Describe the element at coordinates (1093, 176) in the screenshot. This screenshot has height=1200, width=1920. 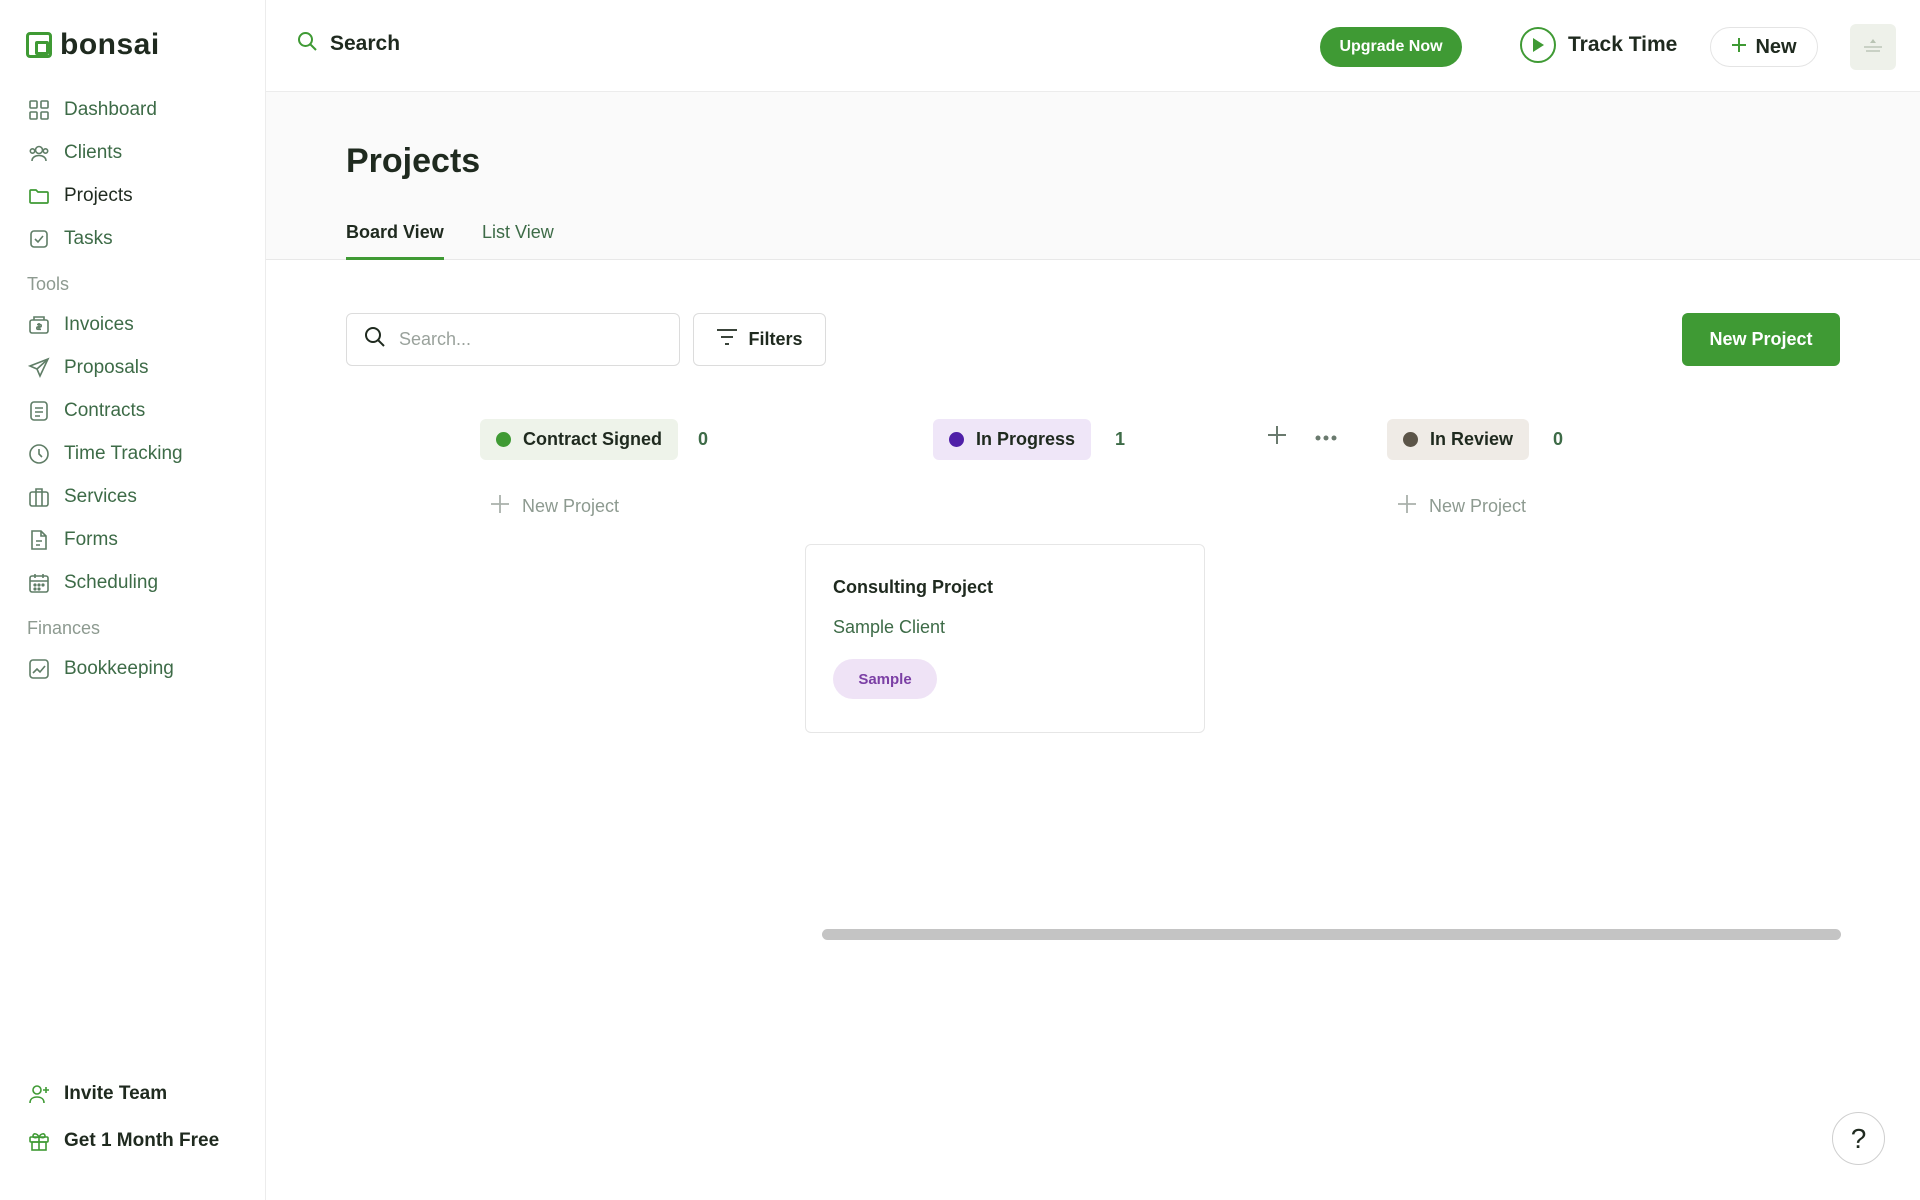
I see `page-header: Projects Board View List View` at that location.